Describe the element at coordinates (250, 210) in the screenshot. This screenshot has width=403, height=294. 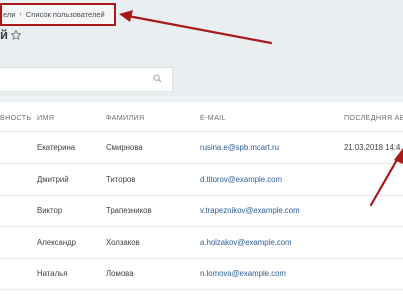
I see `cell-email: v.trapeznikov@example.com` at that location.